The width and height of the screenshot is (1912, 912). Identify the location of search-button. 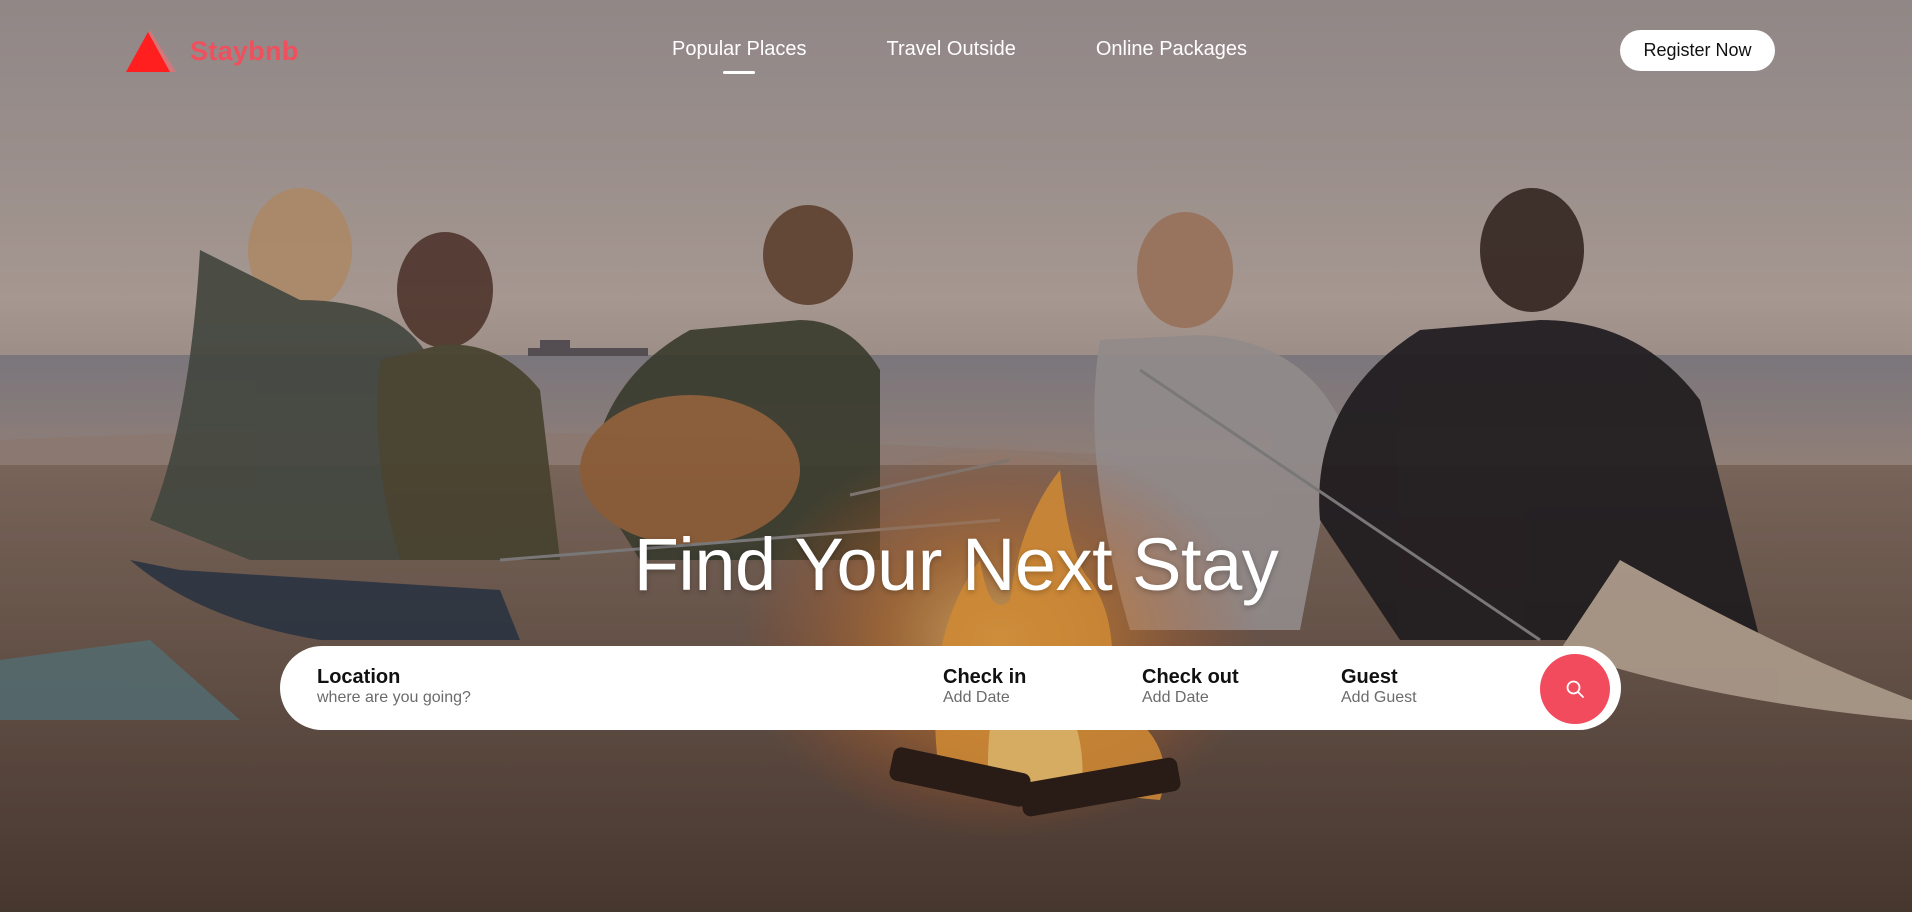
(1575, 689).